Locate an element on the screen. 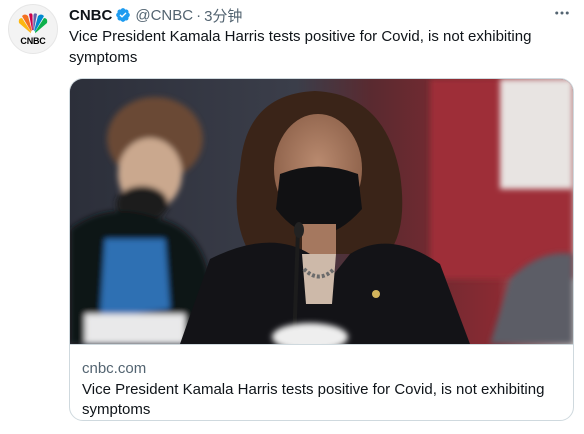  avatar: CNBC is located at coordinates (33, 29).